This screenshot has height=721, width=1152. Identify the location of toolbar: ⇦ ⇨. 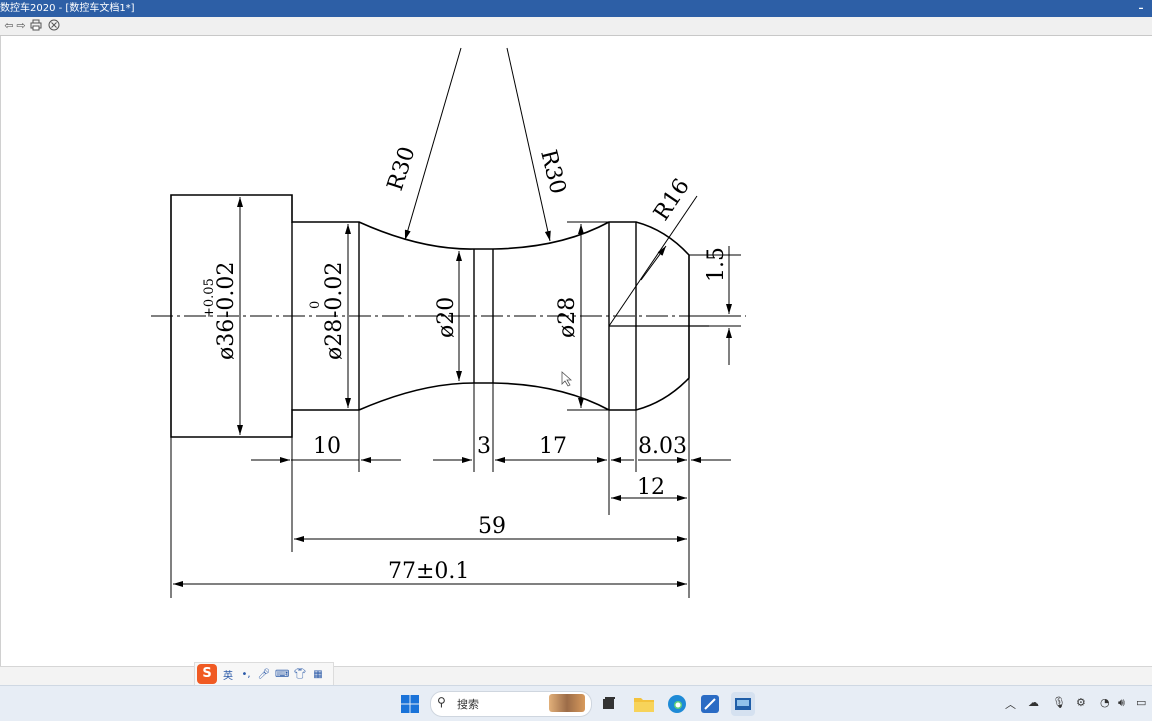
(576, 26).